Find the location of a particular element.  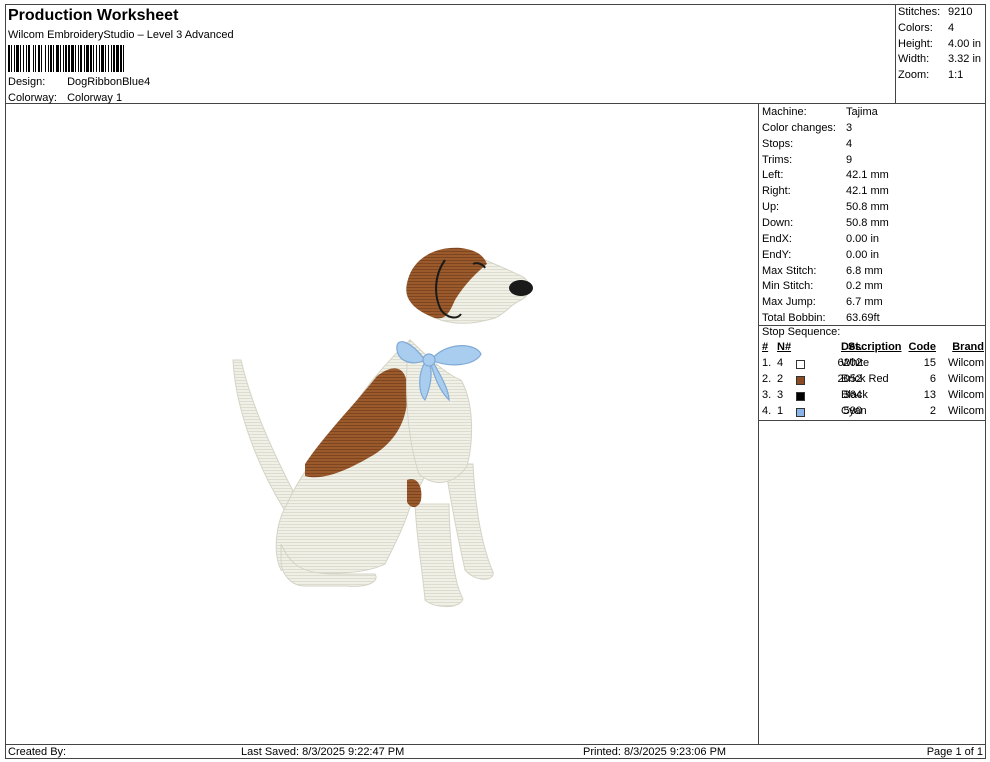

divider is located at coordinates (872, 420).